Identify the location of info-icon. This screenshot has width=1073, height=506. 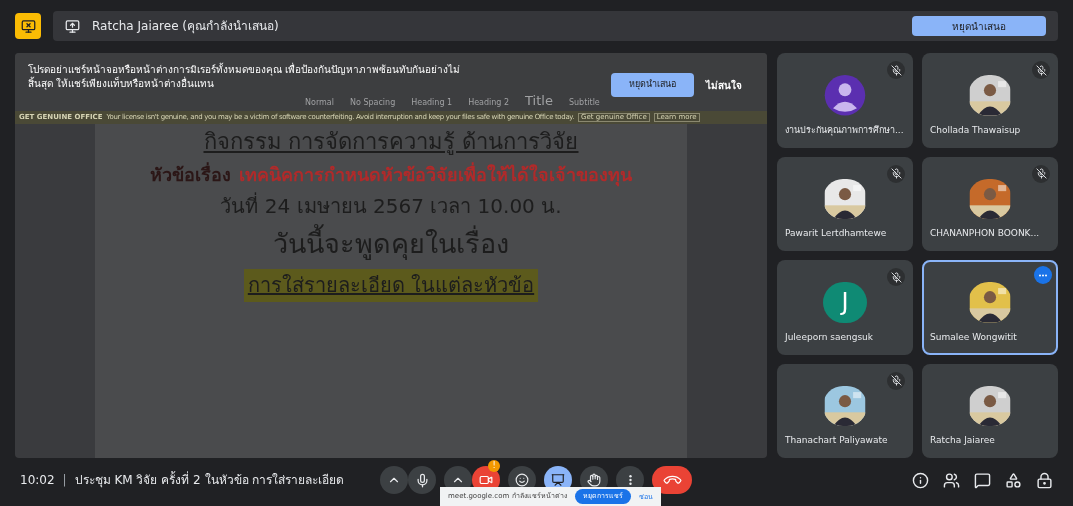
(920, 480).